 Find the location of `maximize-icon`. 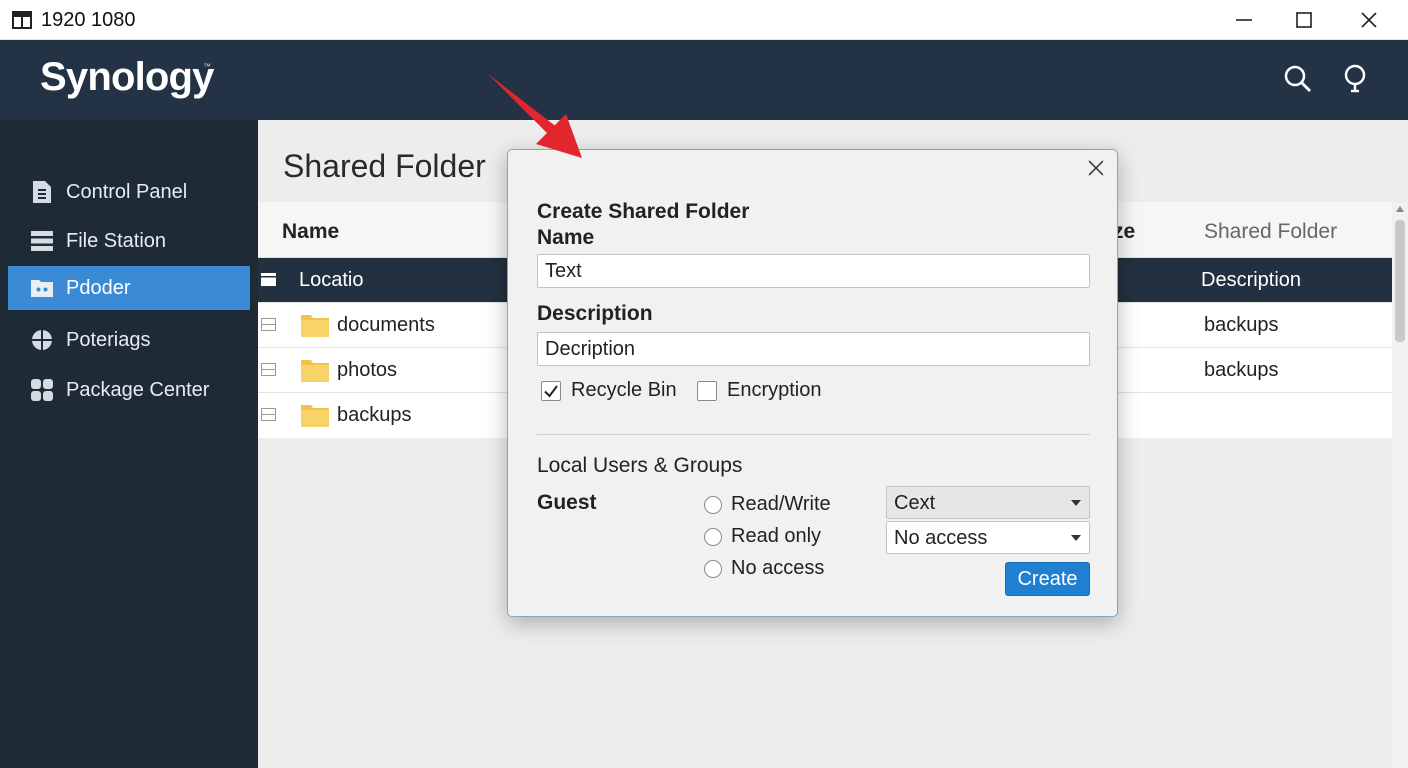

maximize-icon is located at coordinates (1304, 20).